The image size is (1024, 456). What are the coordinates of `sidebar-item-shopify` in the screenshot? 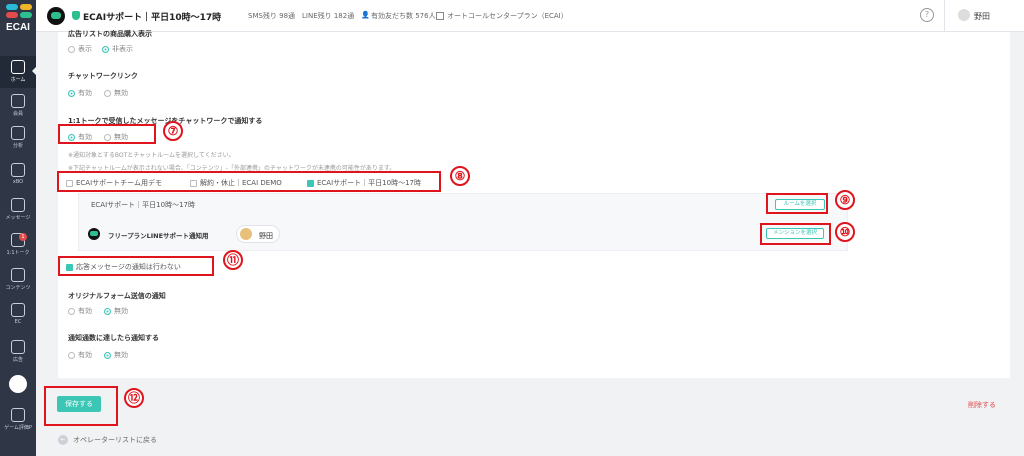 It's located at (18, 385).